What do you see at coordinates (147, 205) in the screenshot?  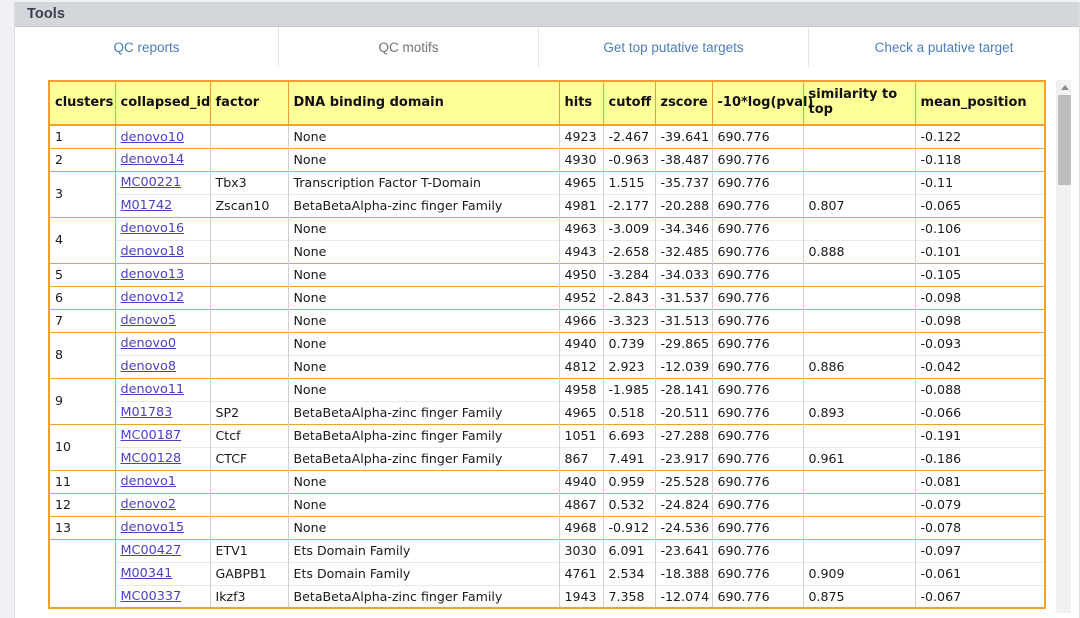 I see `collapsed-id-link: M01742` at bounding box center [147, 205].